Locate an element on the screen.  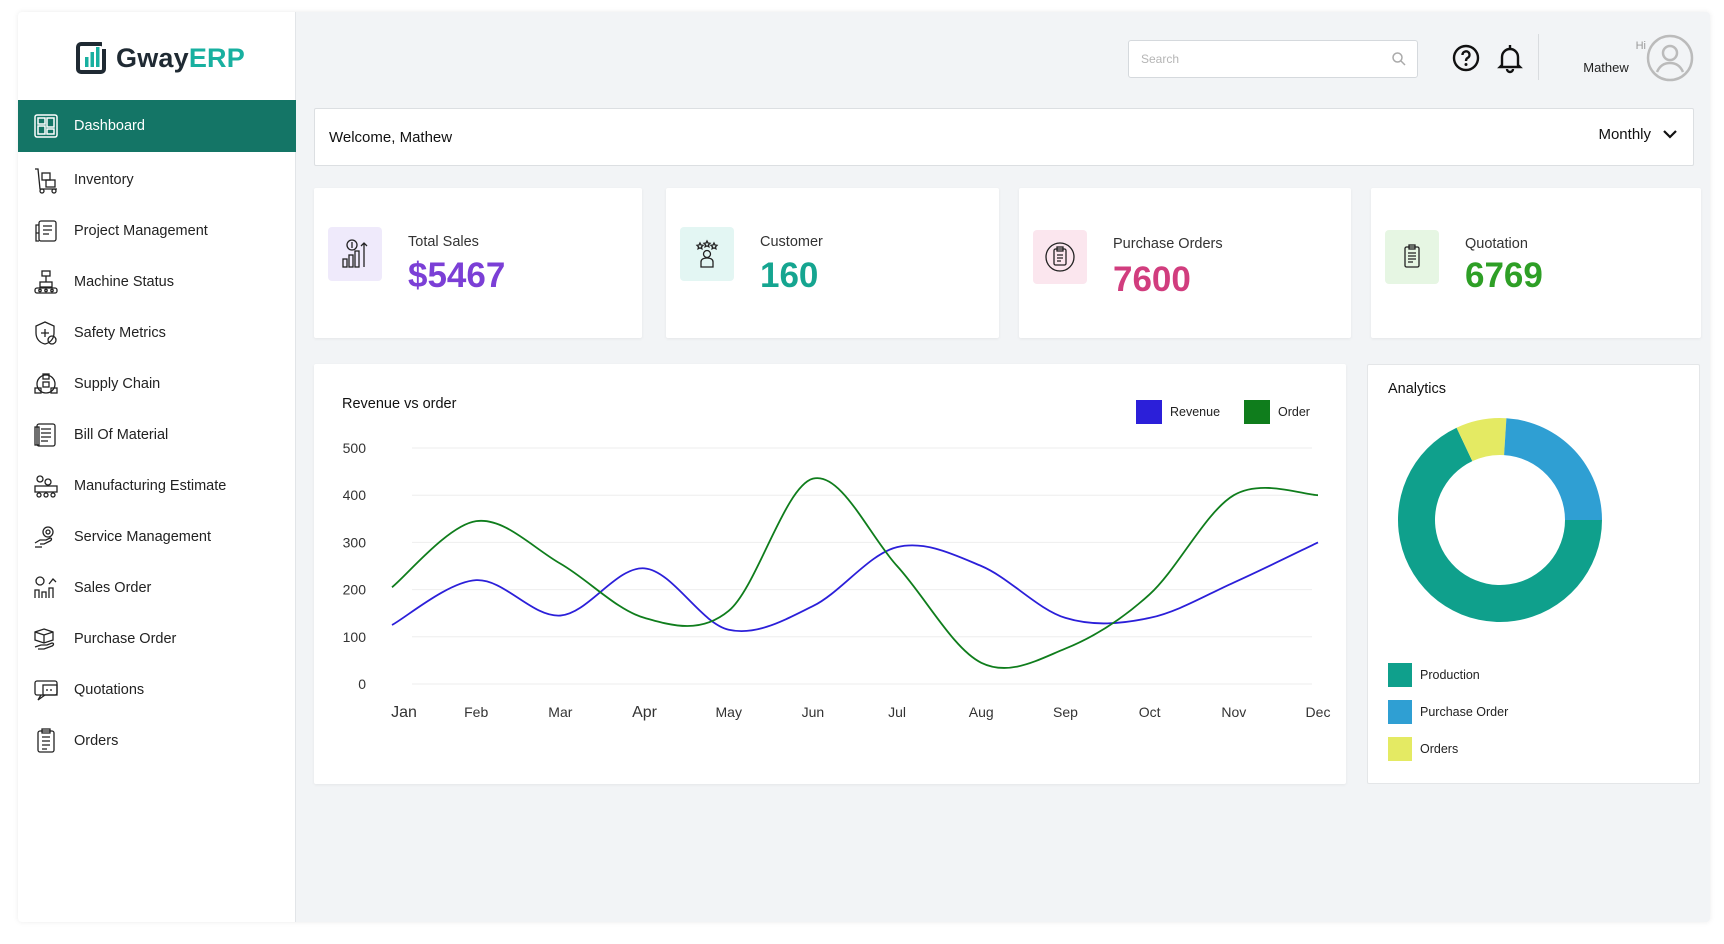
brand-logo: GwayERP is located at coordinates (160, 58).